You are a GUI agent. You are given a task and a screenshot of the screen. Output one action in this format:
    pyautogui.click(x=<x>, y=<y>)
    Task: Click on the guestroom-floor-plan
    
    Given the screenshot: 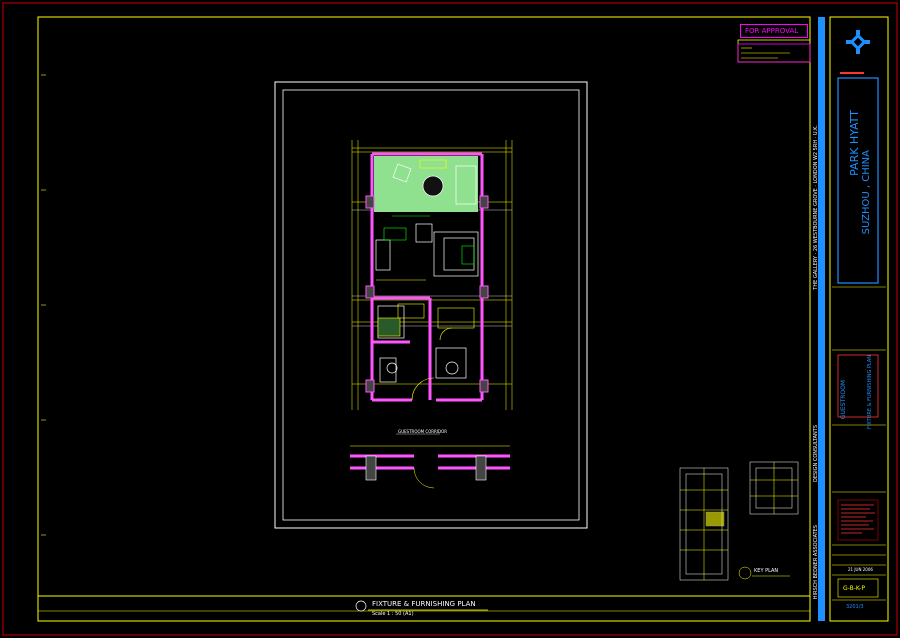 What is the action you would take?
    pyautogui.click(x=431, y=314)
    